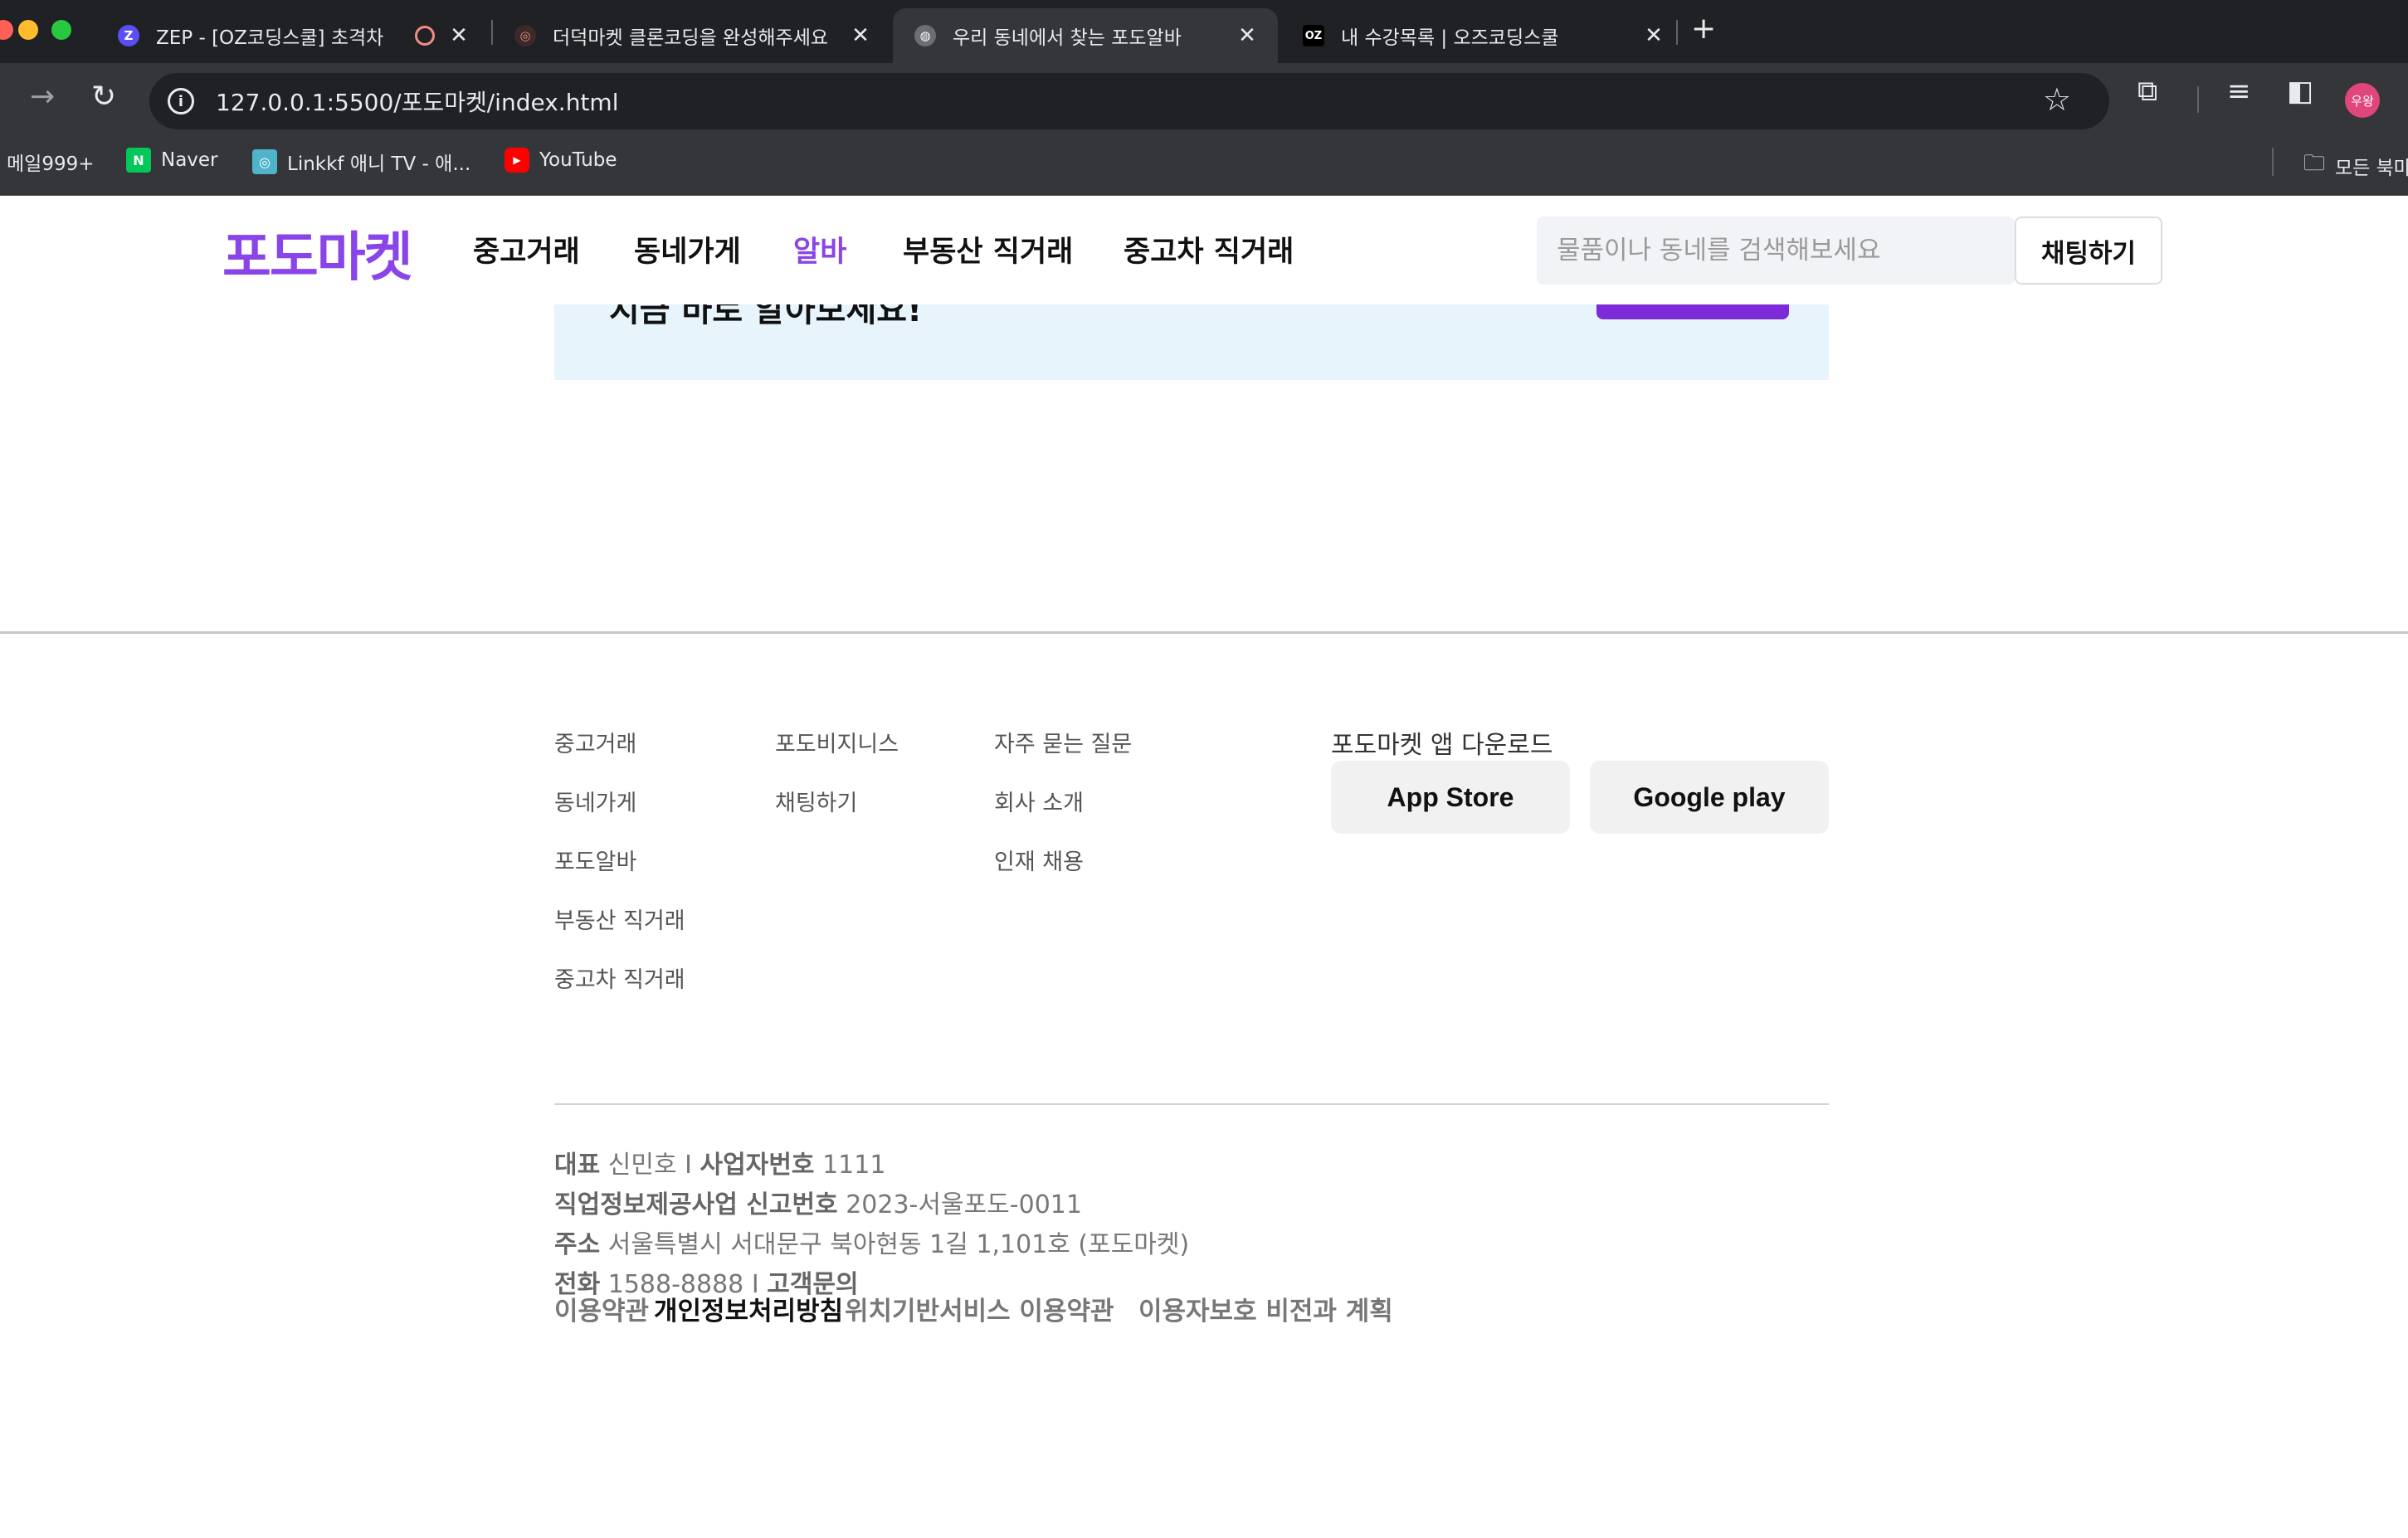 The image size is (2408, 1538). Describe the element at coordinates (1067, 38) in the screenshot. I see `tab-title: 우리 동네에서 찾는 포도알바` at that location.